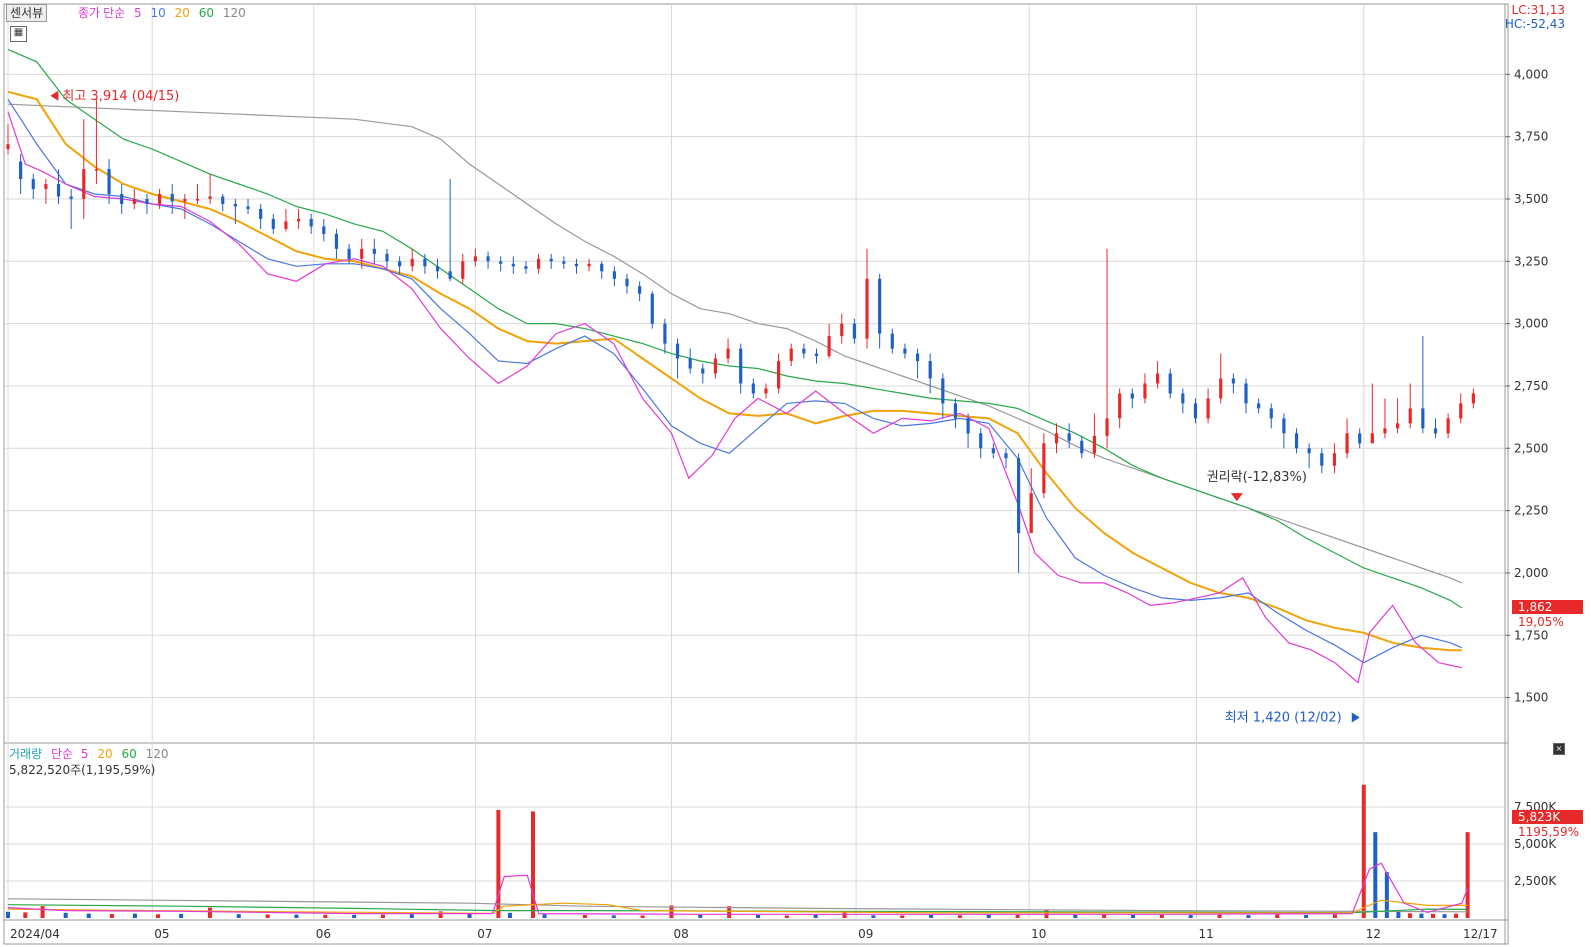 The width and height of the screenshot is (1591, 947). What do you see at coordinates (680, 934) in the screenshot?
I see `time-tick-label: 08` at bounding box center [680, 934].